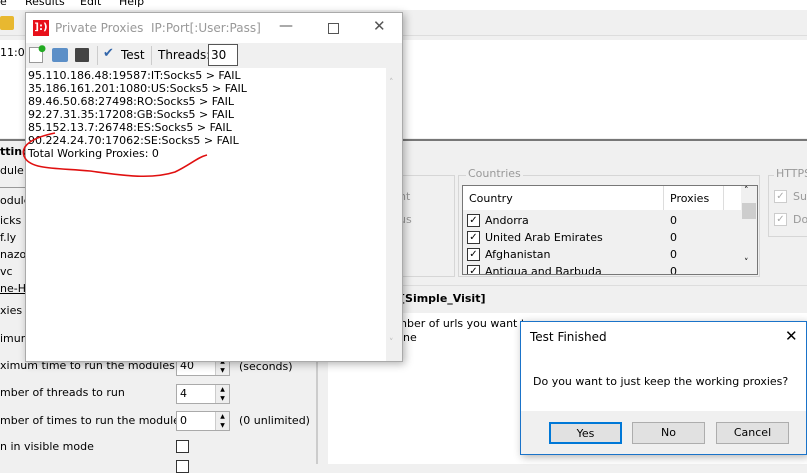 The image size is (807, 473). I want to click on dialog-close-icon: ✕, so click(791, 336).